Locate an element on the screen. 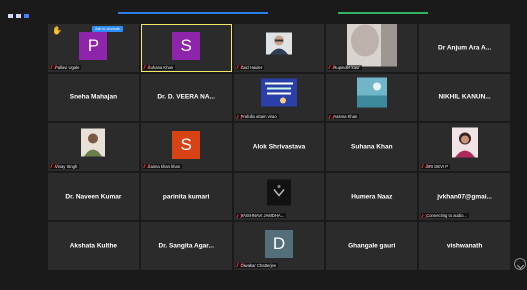 This screenshot has height=290, width=527. participant-tile: S Suhana Khan is located at coordinates (186, 48).